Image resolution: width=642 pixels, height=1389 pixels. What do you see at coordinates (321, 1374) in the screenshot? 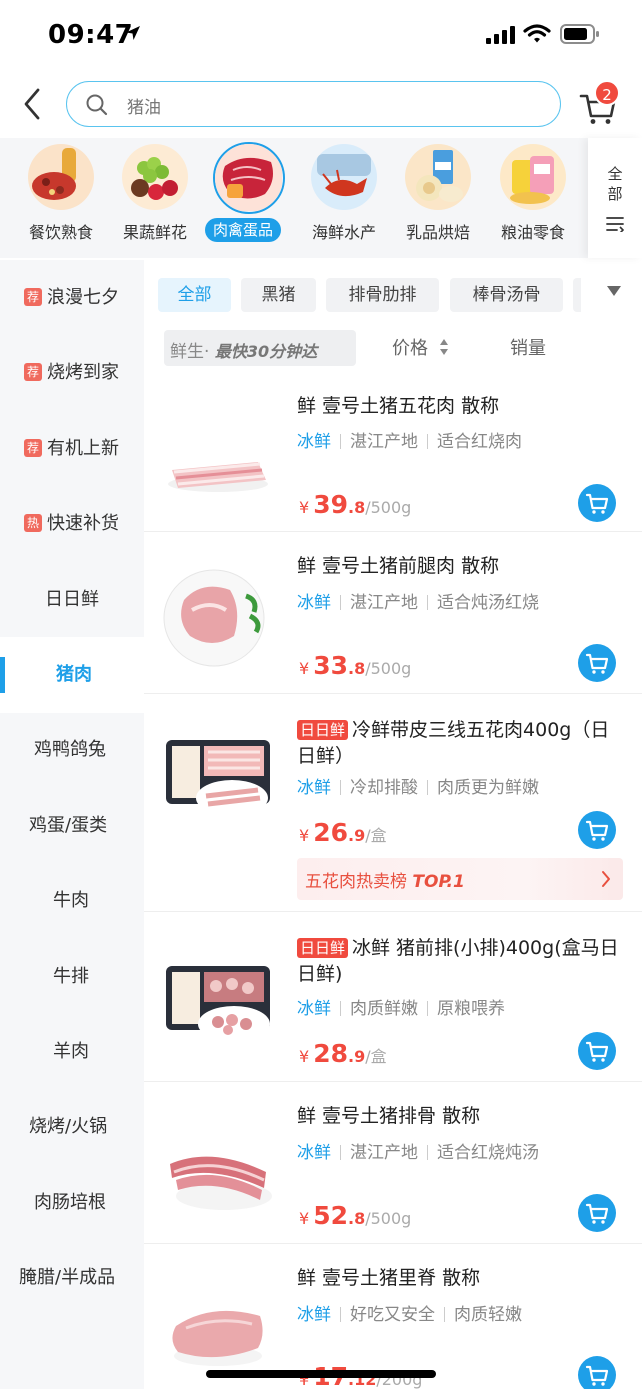
I see `home-indicator` at bounding box center [321, 1374].